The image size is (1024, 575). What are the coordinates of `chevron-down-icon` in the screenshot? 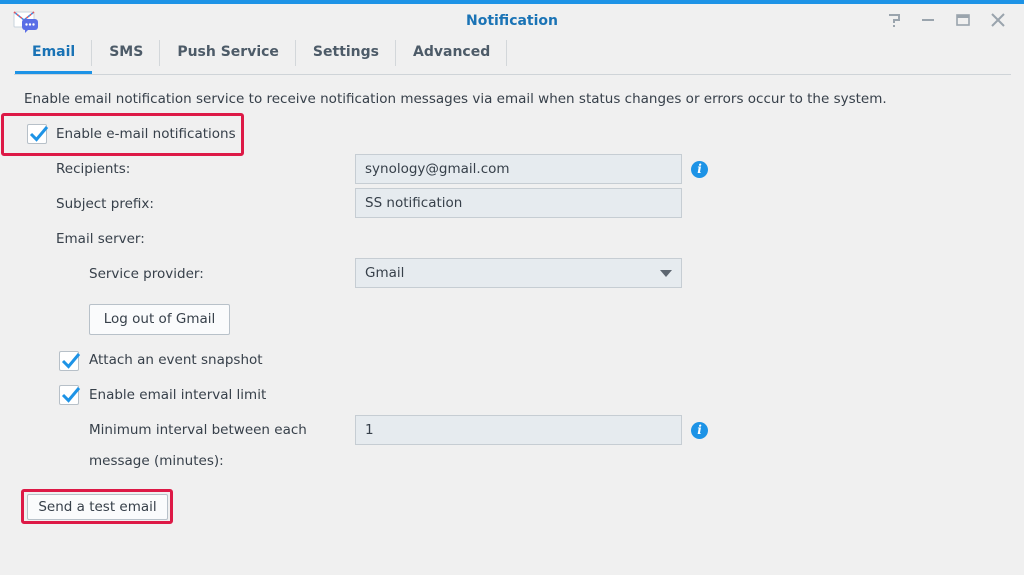 It's located at (666, 273).